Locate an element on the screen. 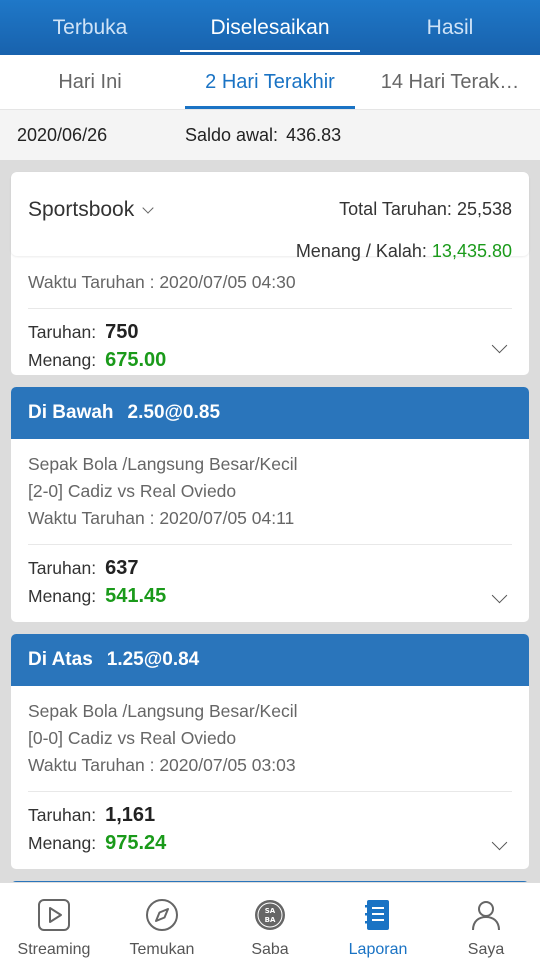 Image resolution: width=540 pixels, height=965 pixels. win-row: Menang: 675.00 is located at coordinates (270, 362).